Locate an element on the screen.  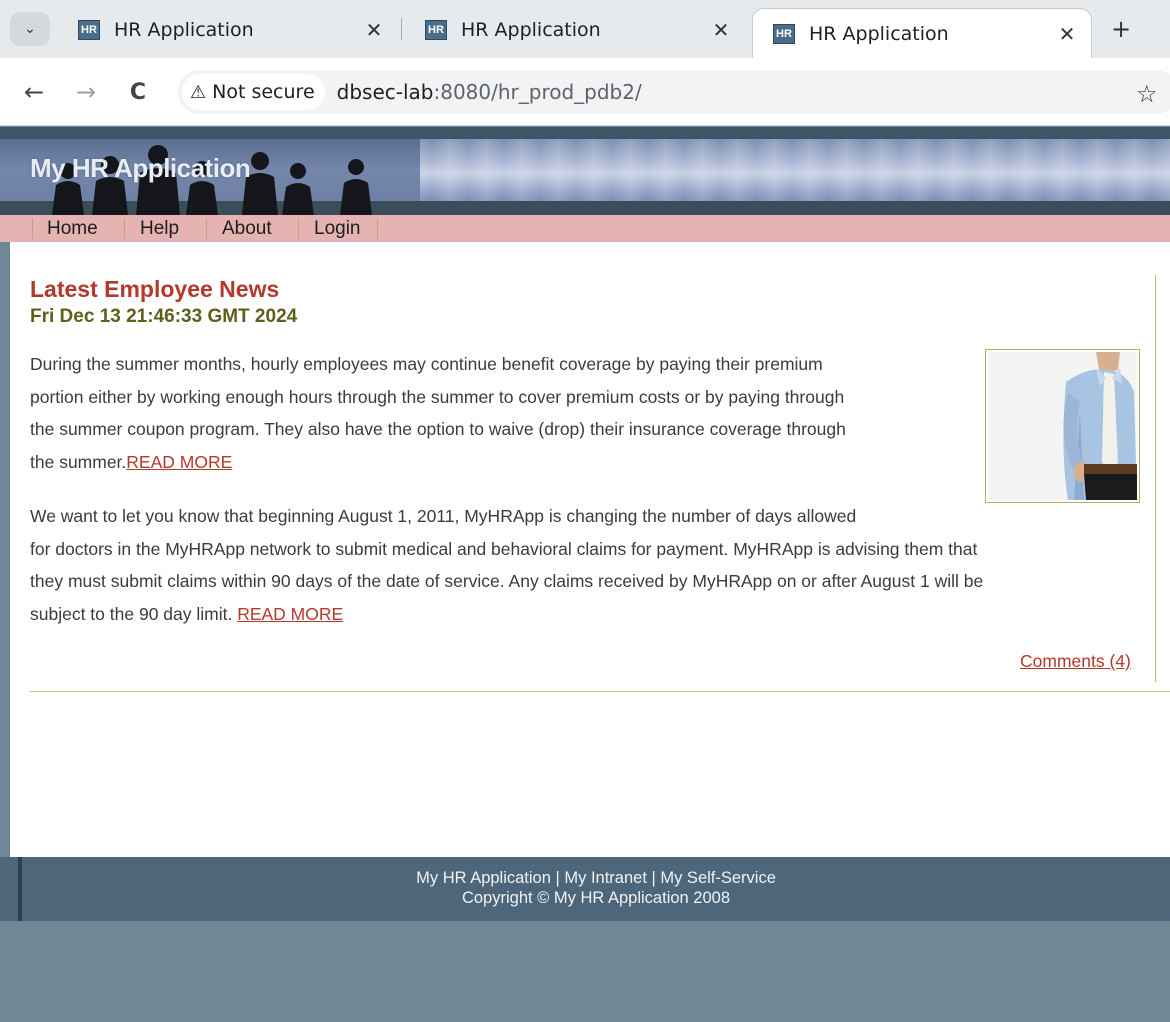
security-label: Not secure is located at coordinates (263, 92).